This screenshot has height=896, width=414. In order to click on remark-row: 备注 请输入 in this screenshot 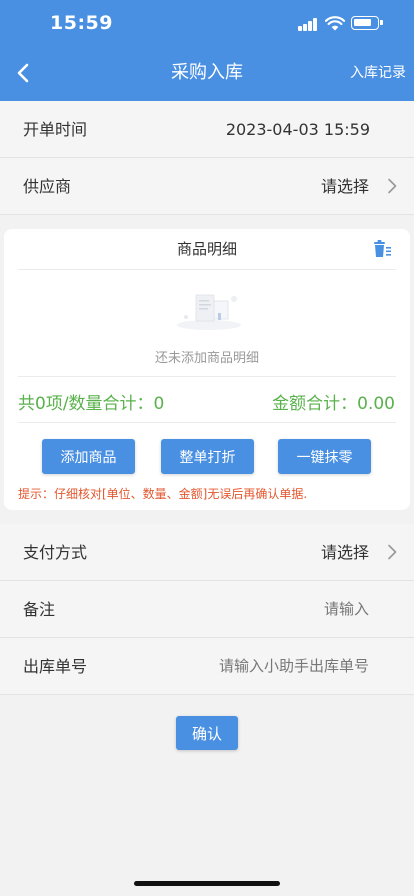, I will do `click(207, 609)`.